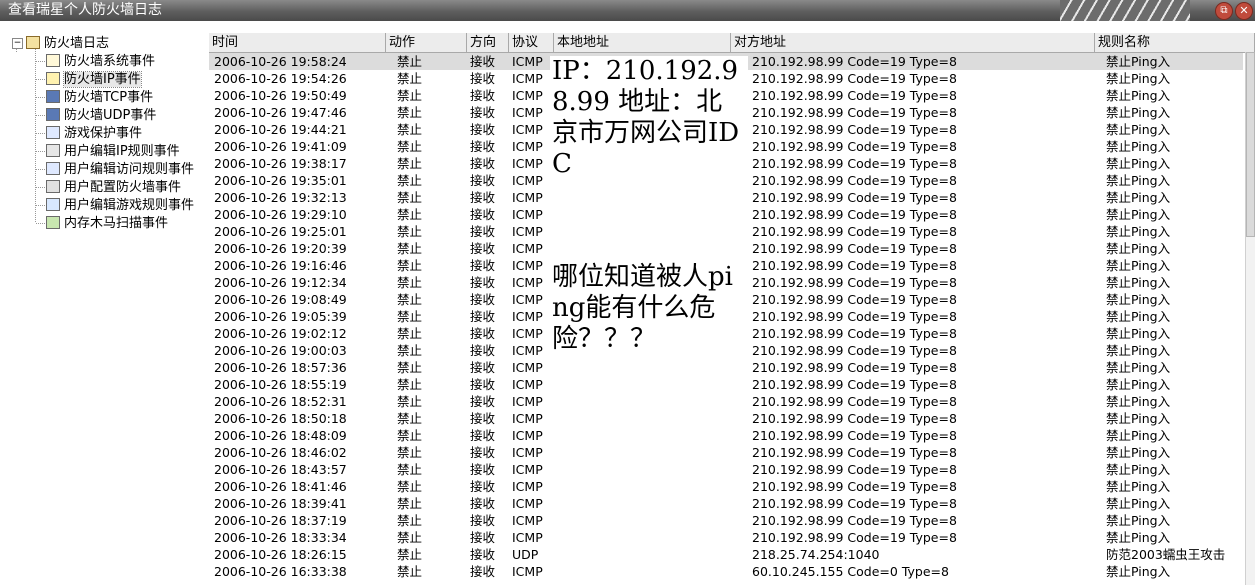  What do you see at coordinates (297, 42) in the screenshot?
I see `column-header: 时间` at bounding box center [297, 42].